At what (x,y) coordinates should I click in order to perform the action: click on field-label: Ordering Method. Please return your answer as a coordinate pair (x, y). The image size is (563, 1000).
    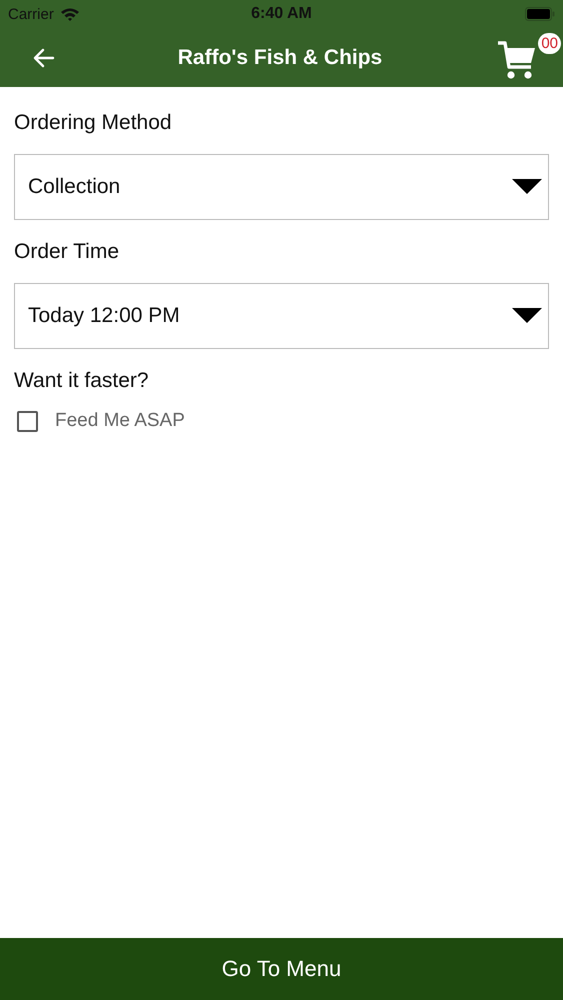
    Looking at the image, I should click on (93, 123).